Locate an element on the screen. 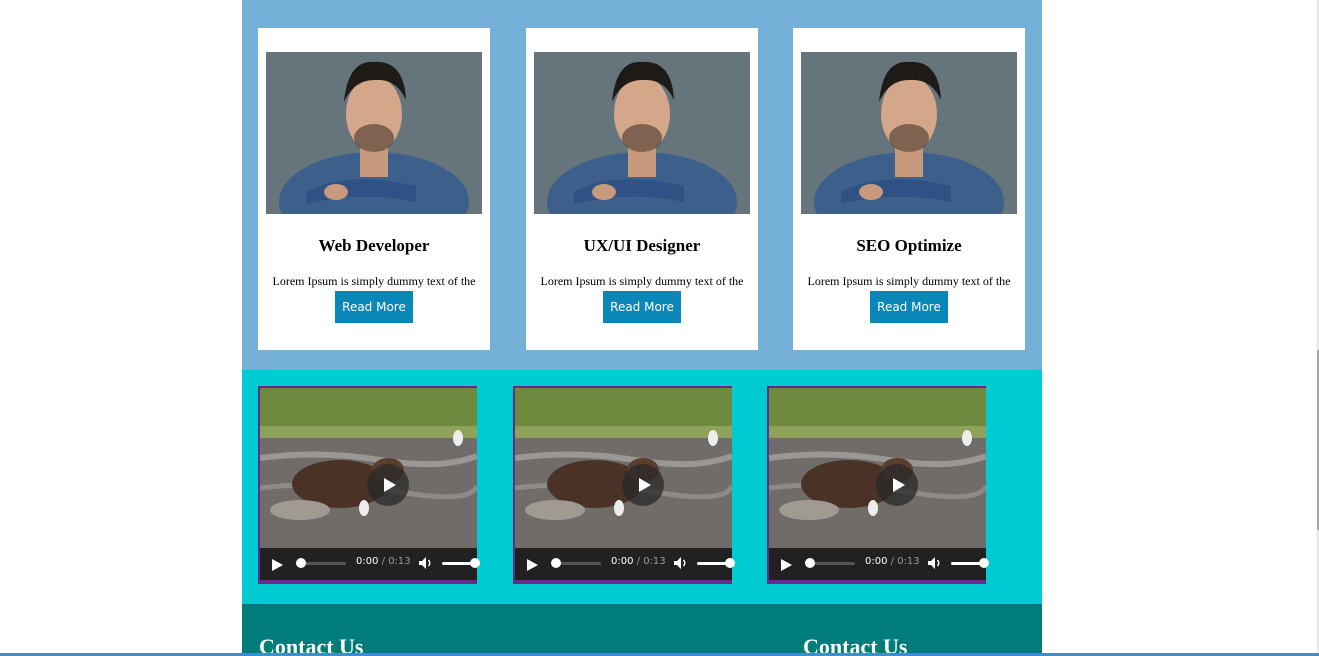  contact-section: Contact Us Contact Us is located at coordinates (642, 630).